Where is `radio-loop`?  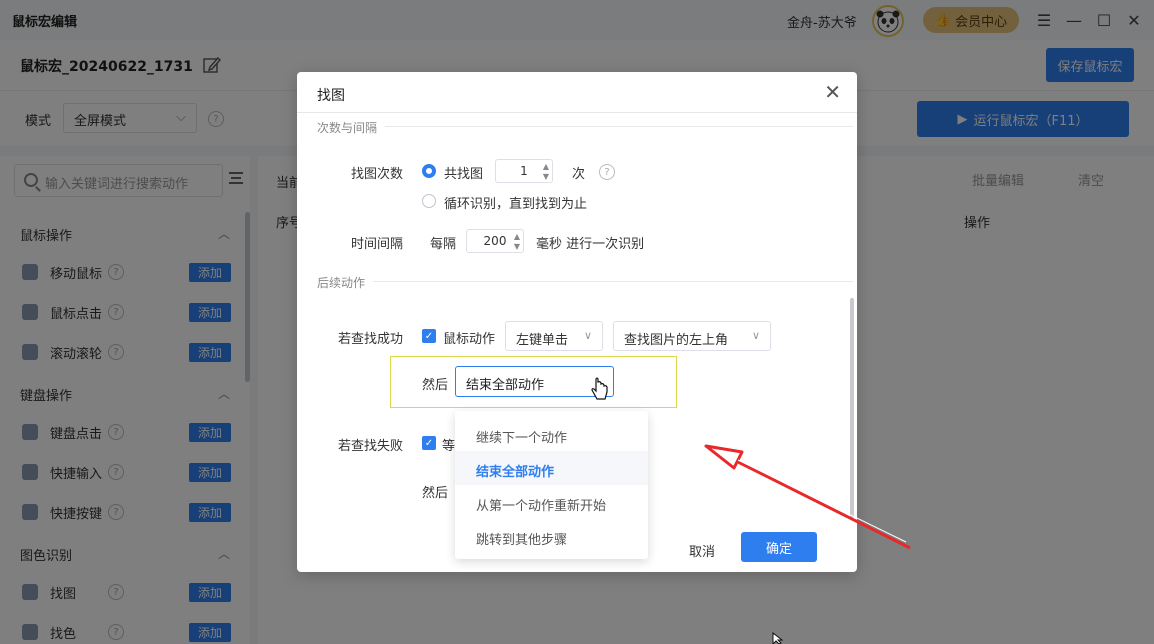 radio-loop is located at coordinates (429, 201).